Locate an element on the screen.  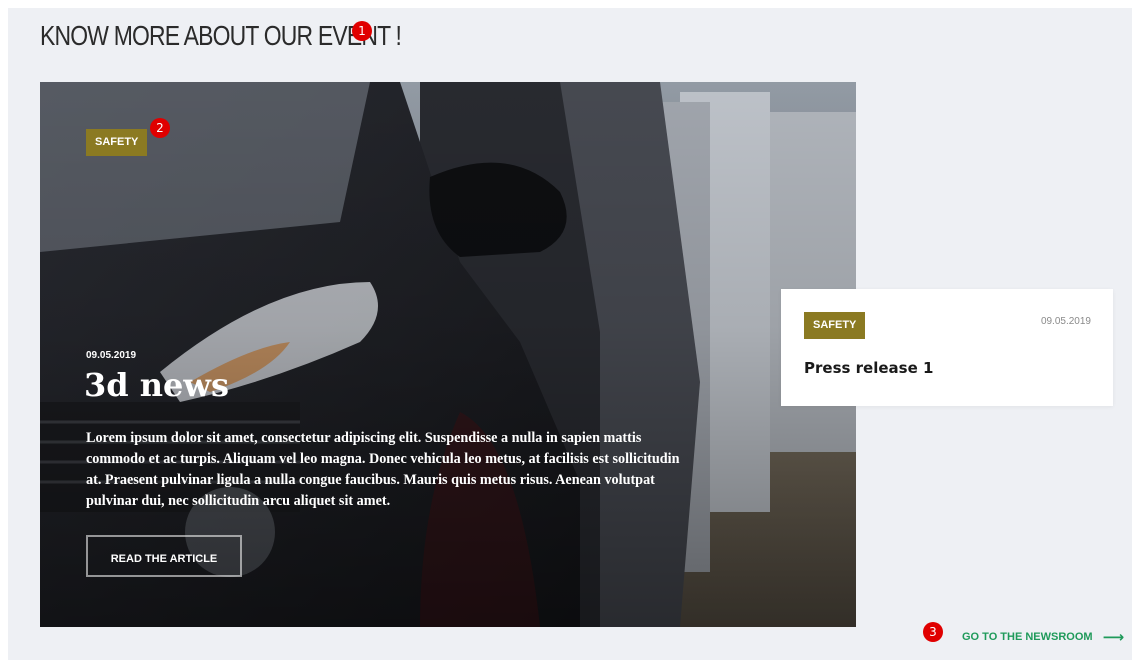
newsroom-link: GO TO THE NEWSROOM ⟶ is located at coordinates (1043, 637).